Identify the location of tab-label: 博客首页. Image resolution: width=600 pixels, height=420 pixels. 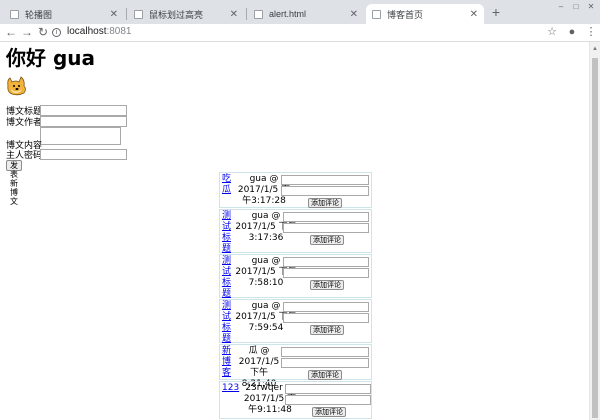
(405, 14).